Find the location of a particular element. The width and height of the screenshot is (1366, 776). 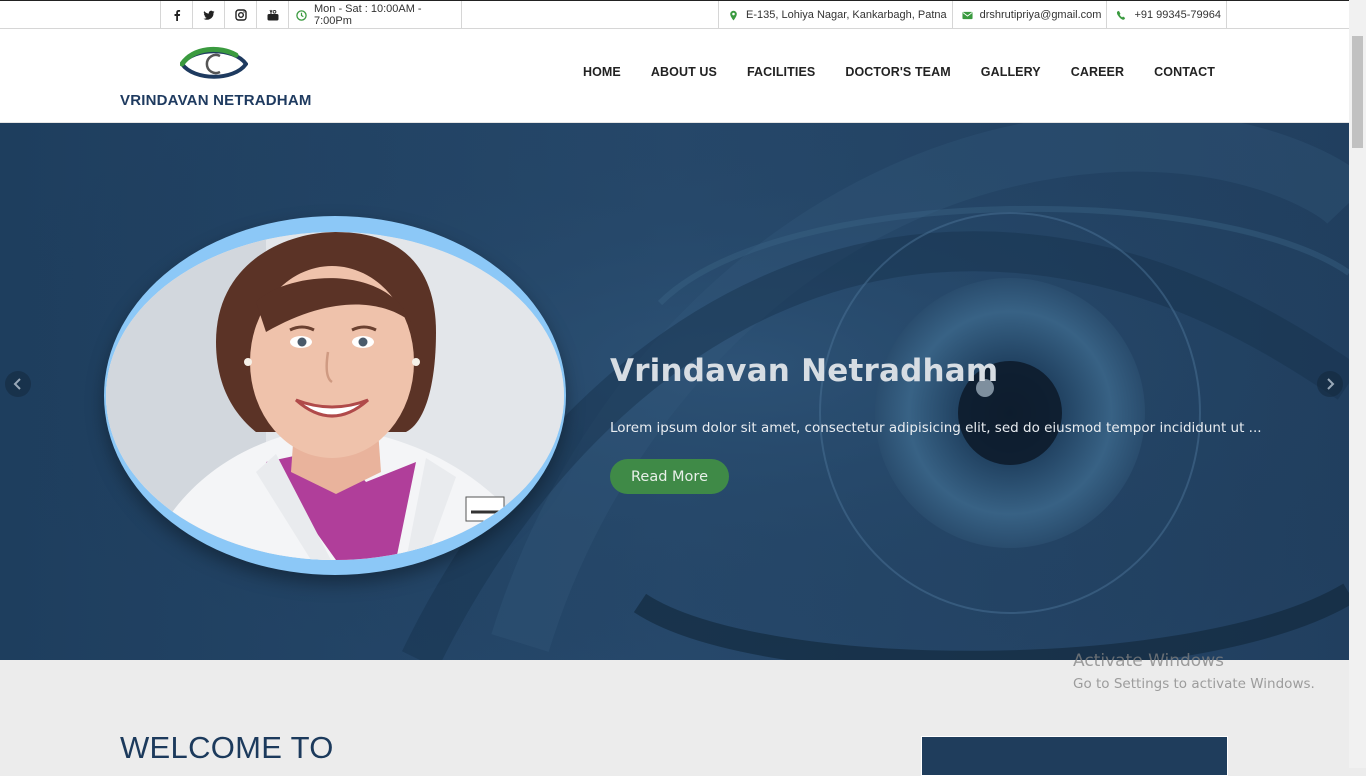

facebook-icon is located at coordinates (177, 15).